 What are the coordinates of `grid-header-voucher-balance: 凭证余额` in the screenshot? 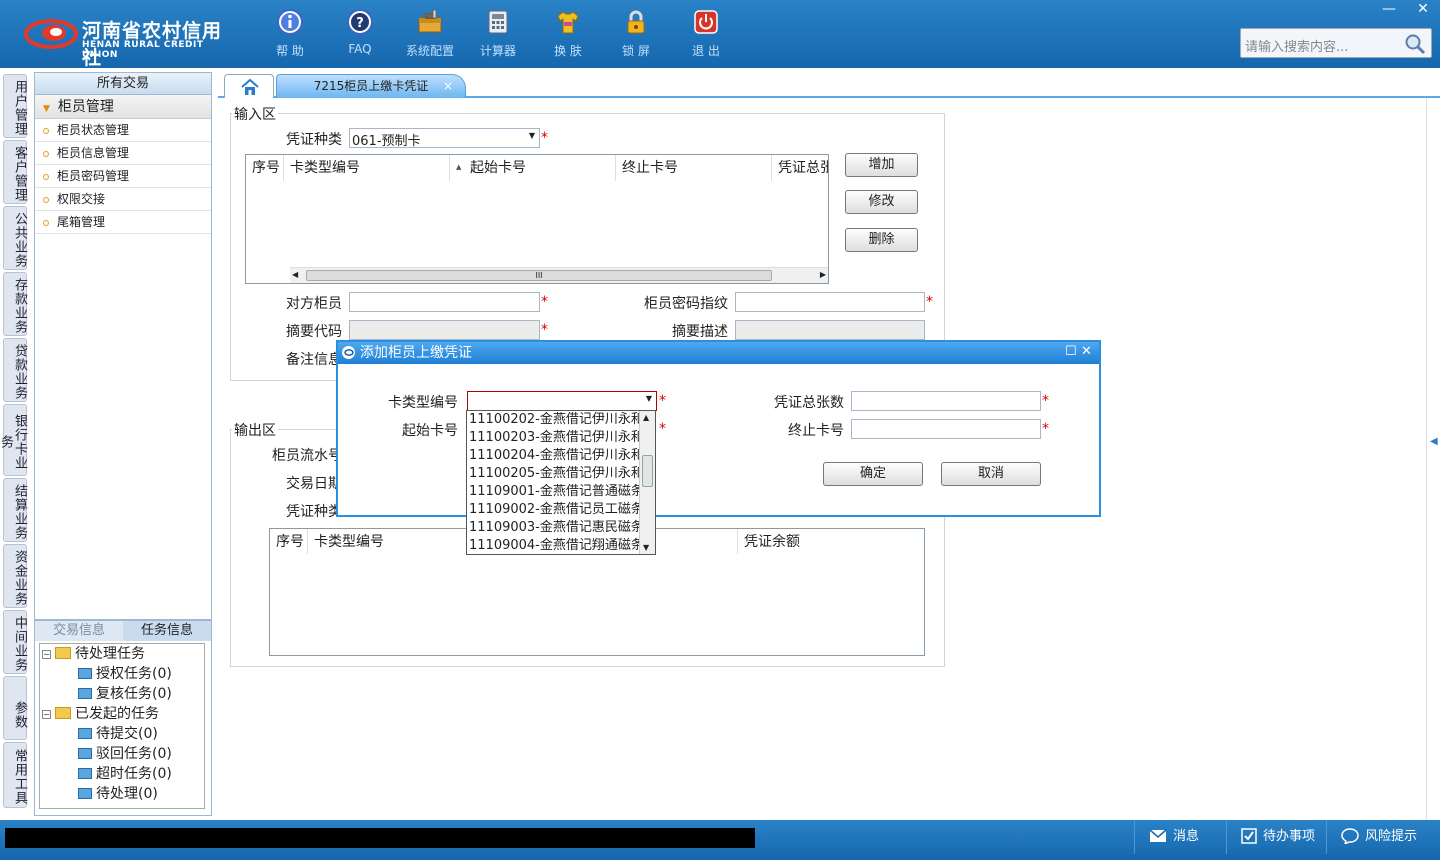 It's located at (831, 541).